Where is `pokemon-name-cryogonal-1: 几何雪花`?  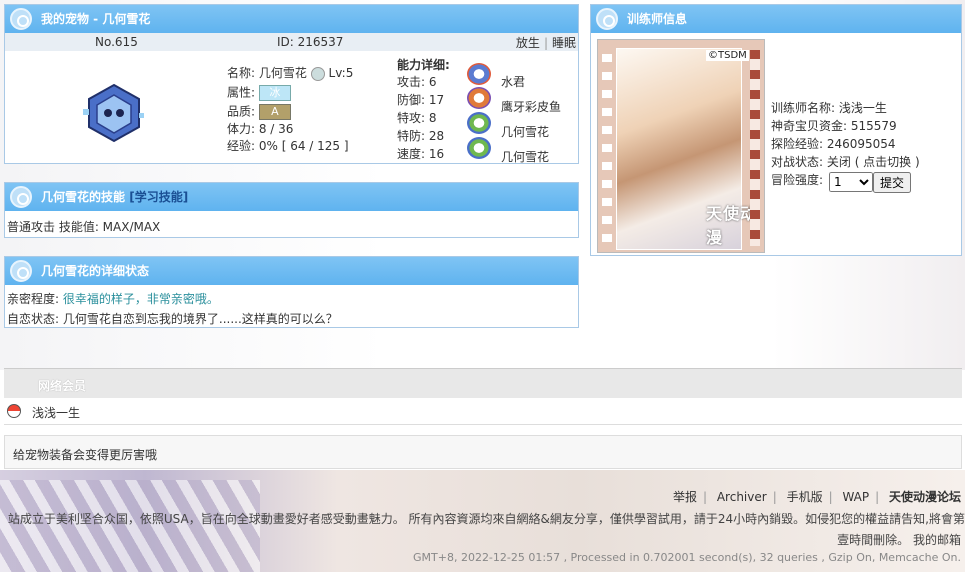 pokemon-name-cryogonal-1: 几何雪花 is located at coordinates (525, 132).